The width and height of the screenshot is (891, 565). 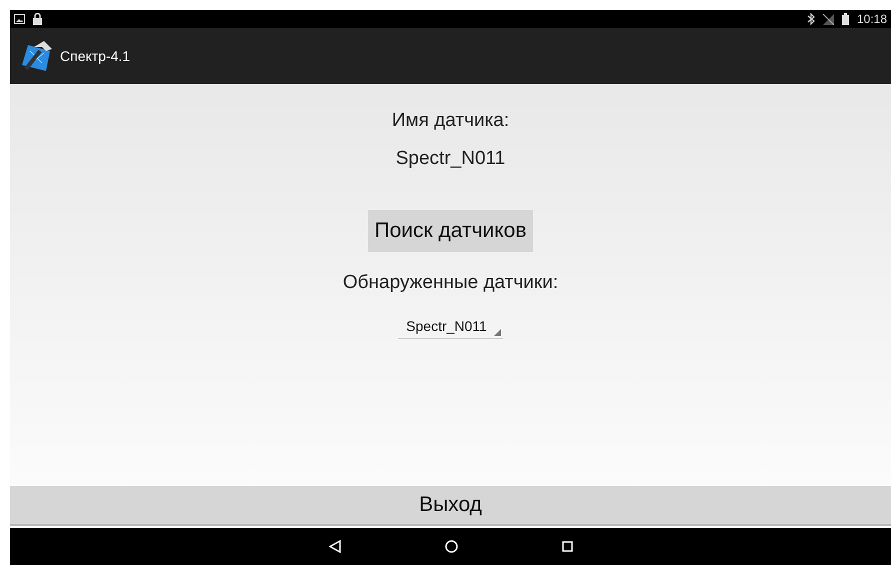 I want to click on bluetooth-icon, so click(x=810, y=19).